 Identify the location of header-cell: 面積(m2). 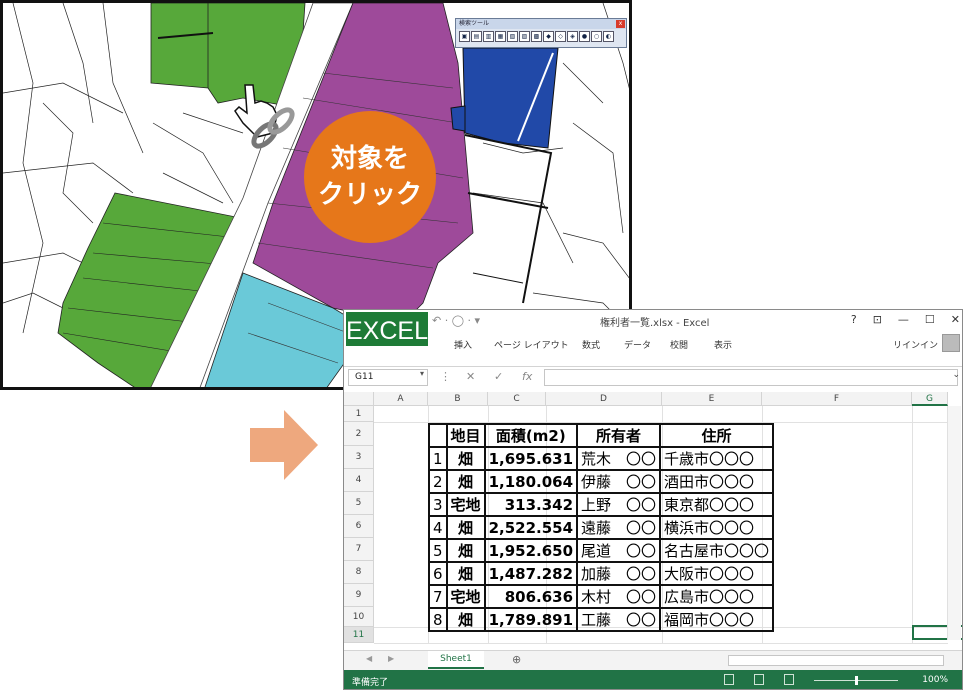
(531, 435).